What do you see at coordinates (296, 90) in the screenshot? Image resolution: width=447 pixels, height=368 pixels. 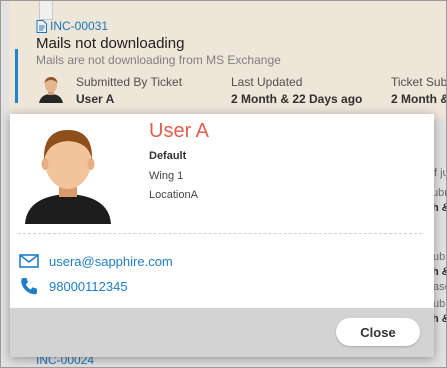 I see `last-updated: Last Updated 2 Month & 22 Days ago` at bounding box center [296, 90].